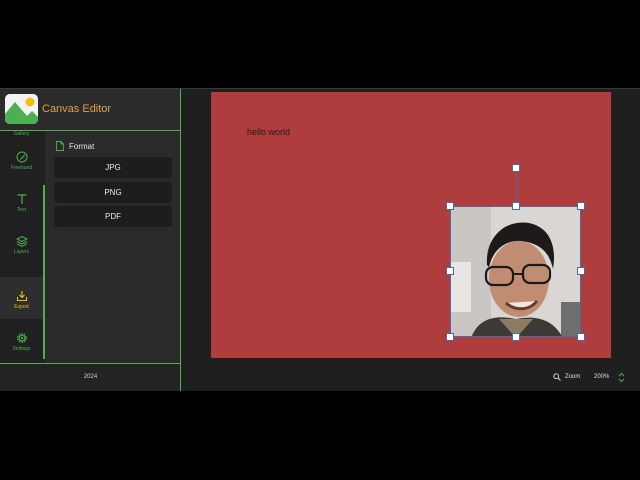 This screenshot has width=640, height=480. Describe the element at coordinates (21, 256) in the screenshot. I see `rail-item-layers: Layers` at that location.